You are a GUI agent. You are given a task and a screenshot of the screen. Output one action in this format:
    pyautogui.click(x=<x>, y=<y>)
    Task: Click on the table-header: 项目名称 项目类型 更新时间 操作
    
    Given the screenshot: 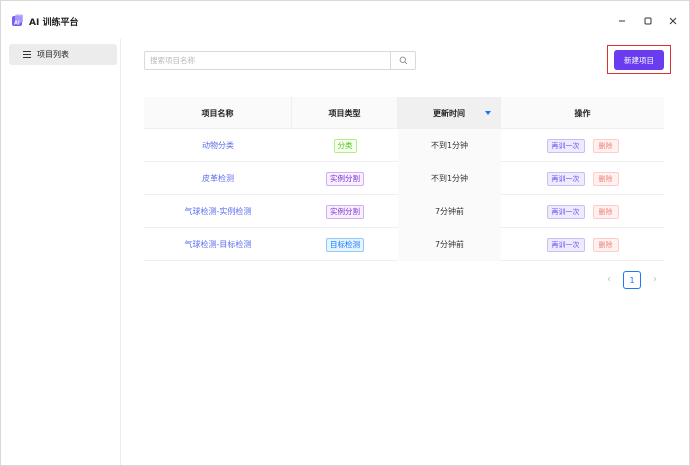 What is the action you would take?
    pyautogui.click(x=404, y=113)
    